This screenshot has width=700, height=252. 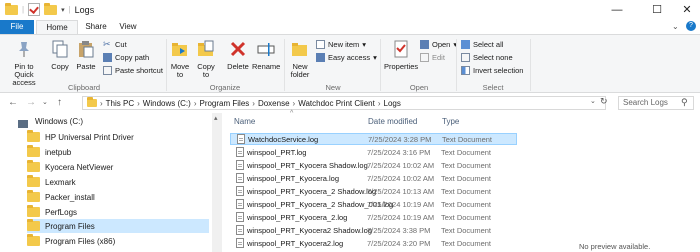 I want to click on invert-selection-button: Invert selection, so click(x=492, y=70).